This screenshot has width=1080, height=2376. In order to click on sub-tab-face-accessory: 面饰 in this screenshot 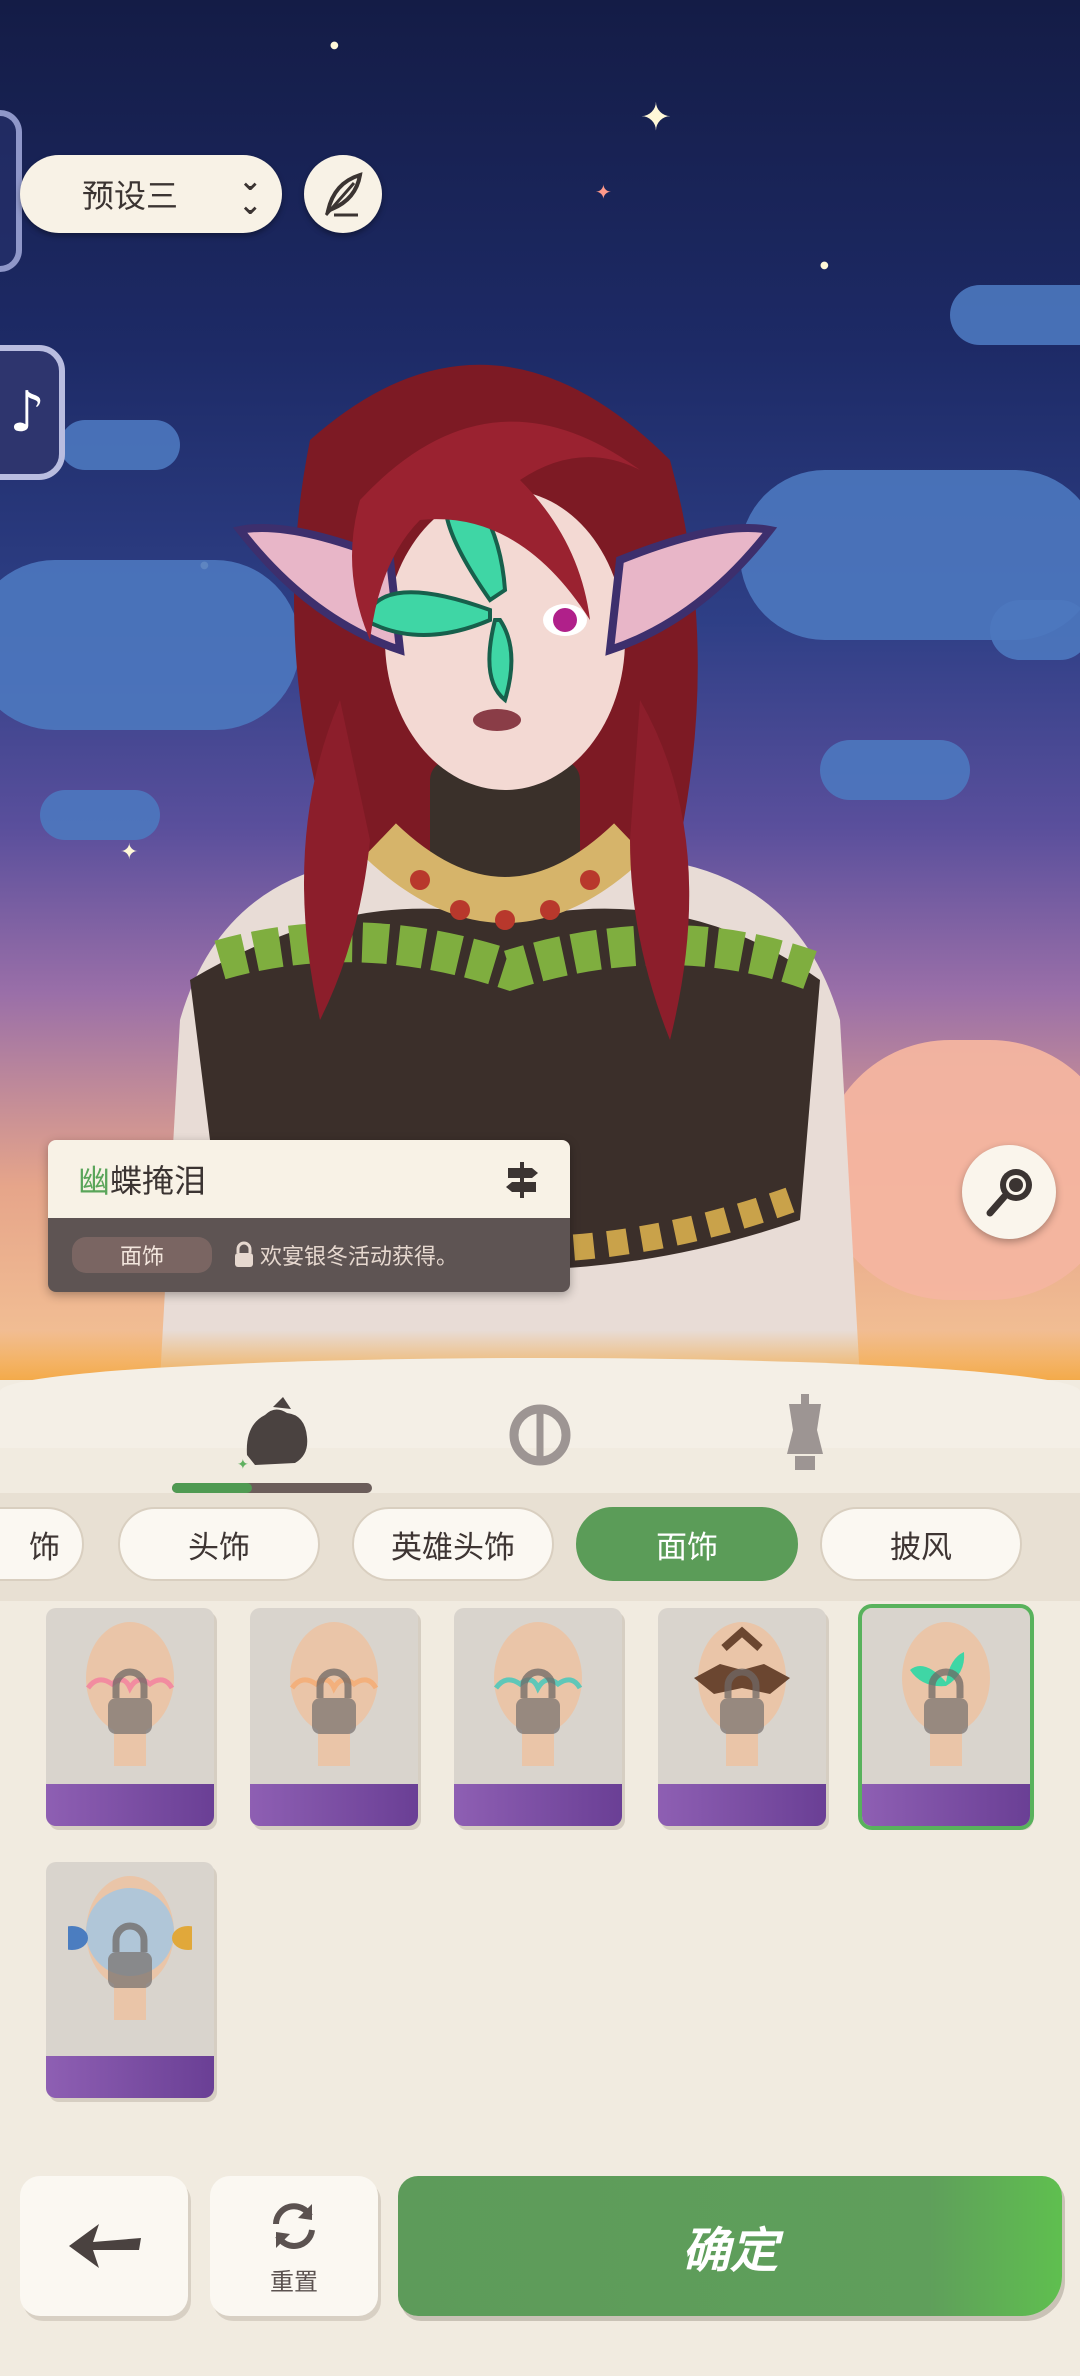, I will do `click(687, 1544)`.